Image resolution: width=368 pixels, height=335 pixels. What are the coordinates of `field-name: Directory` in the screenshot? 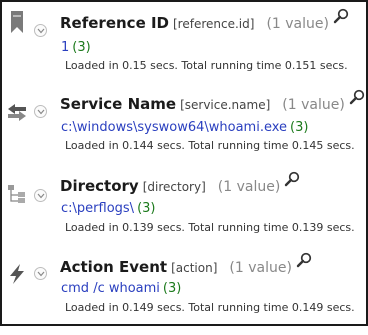 It's located at (99, 186).